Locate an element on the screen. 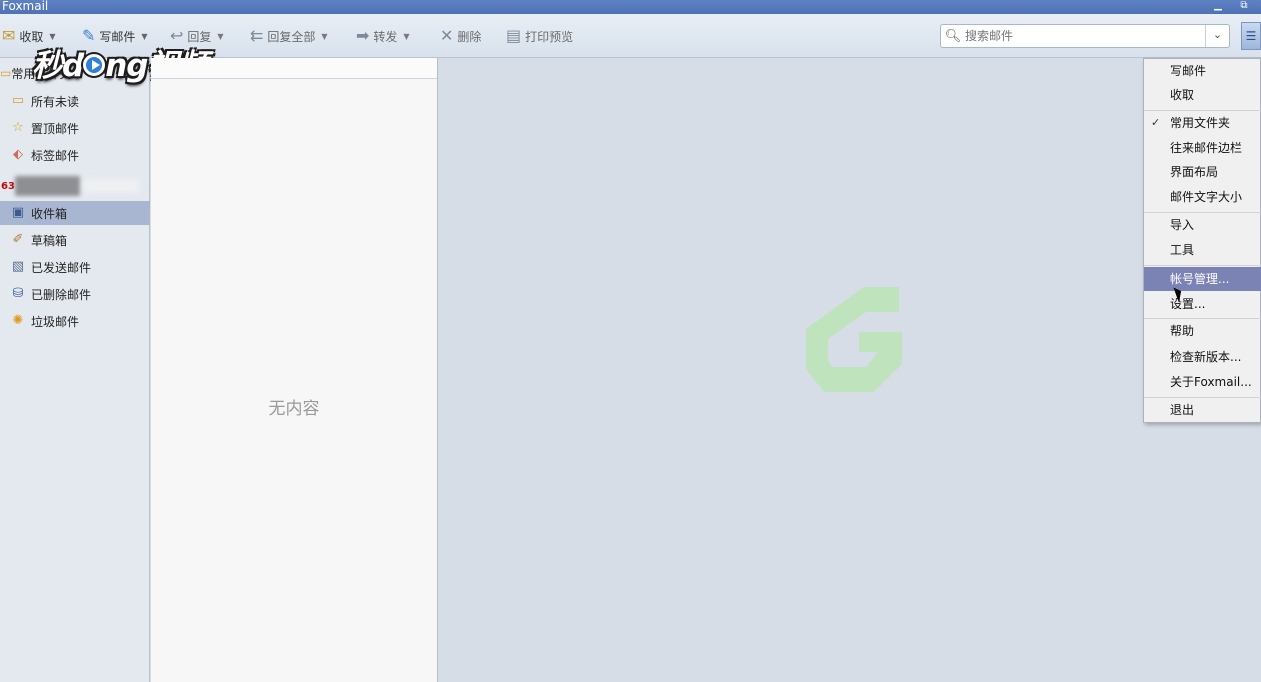  account-badge: 63 is located at coordinates (8, 186).